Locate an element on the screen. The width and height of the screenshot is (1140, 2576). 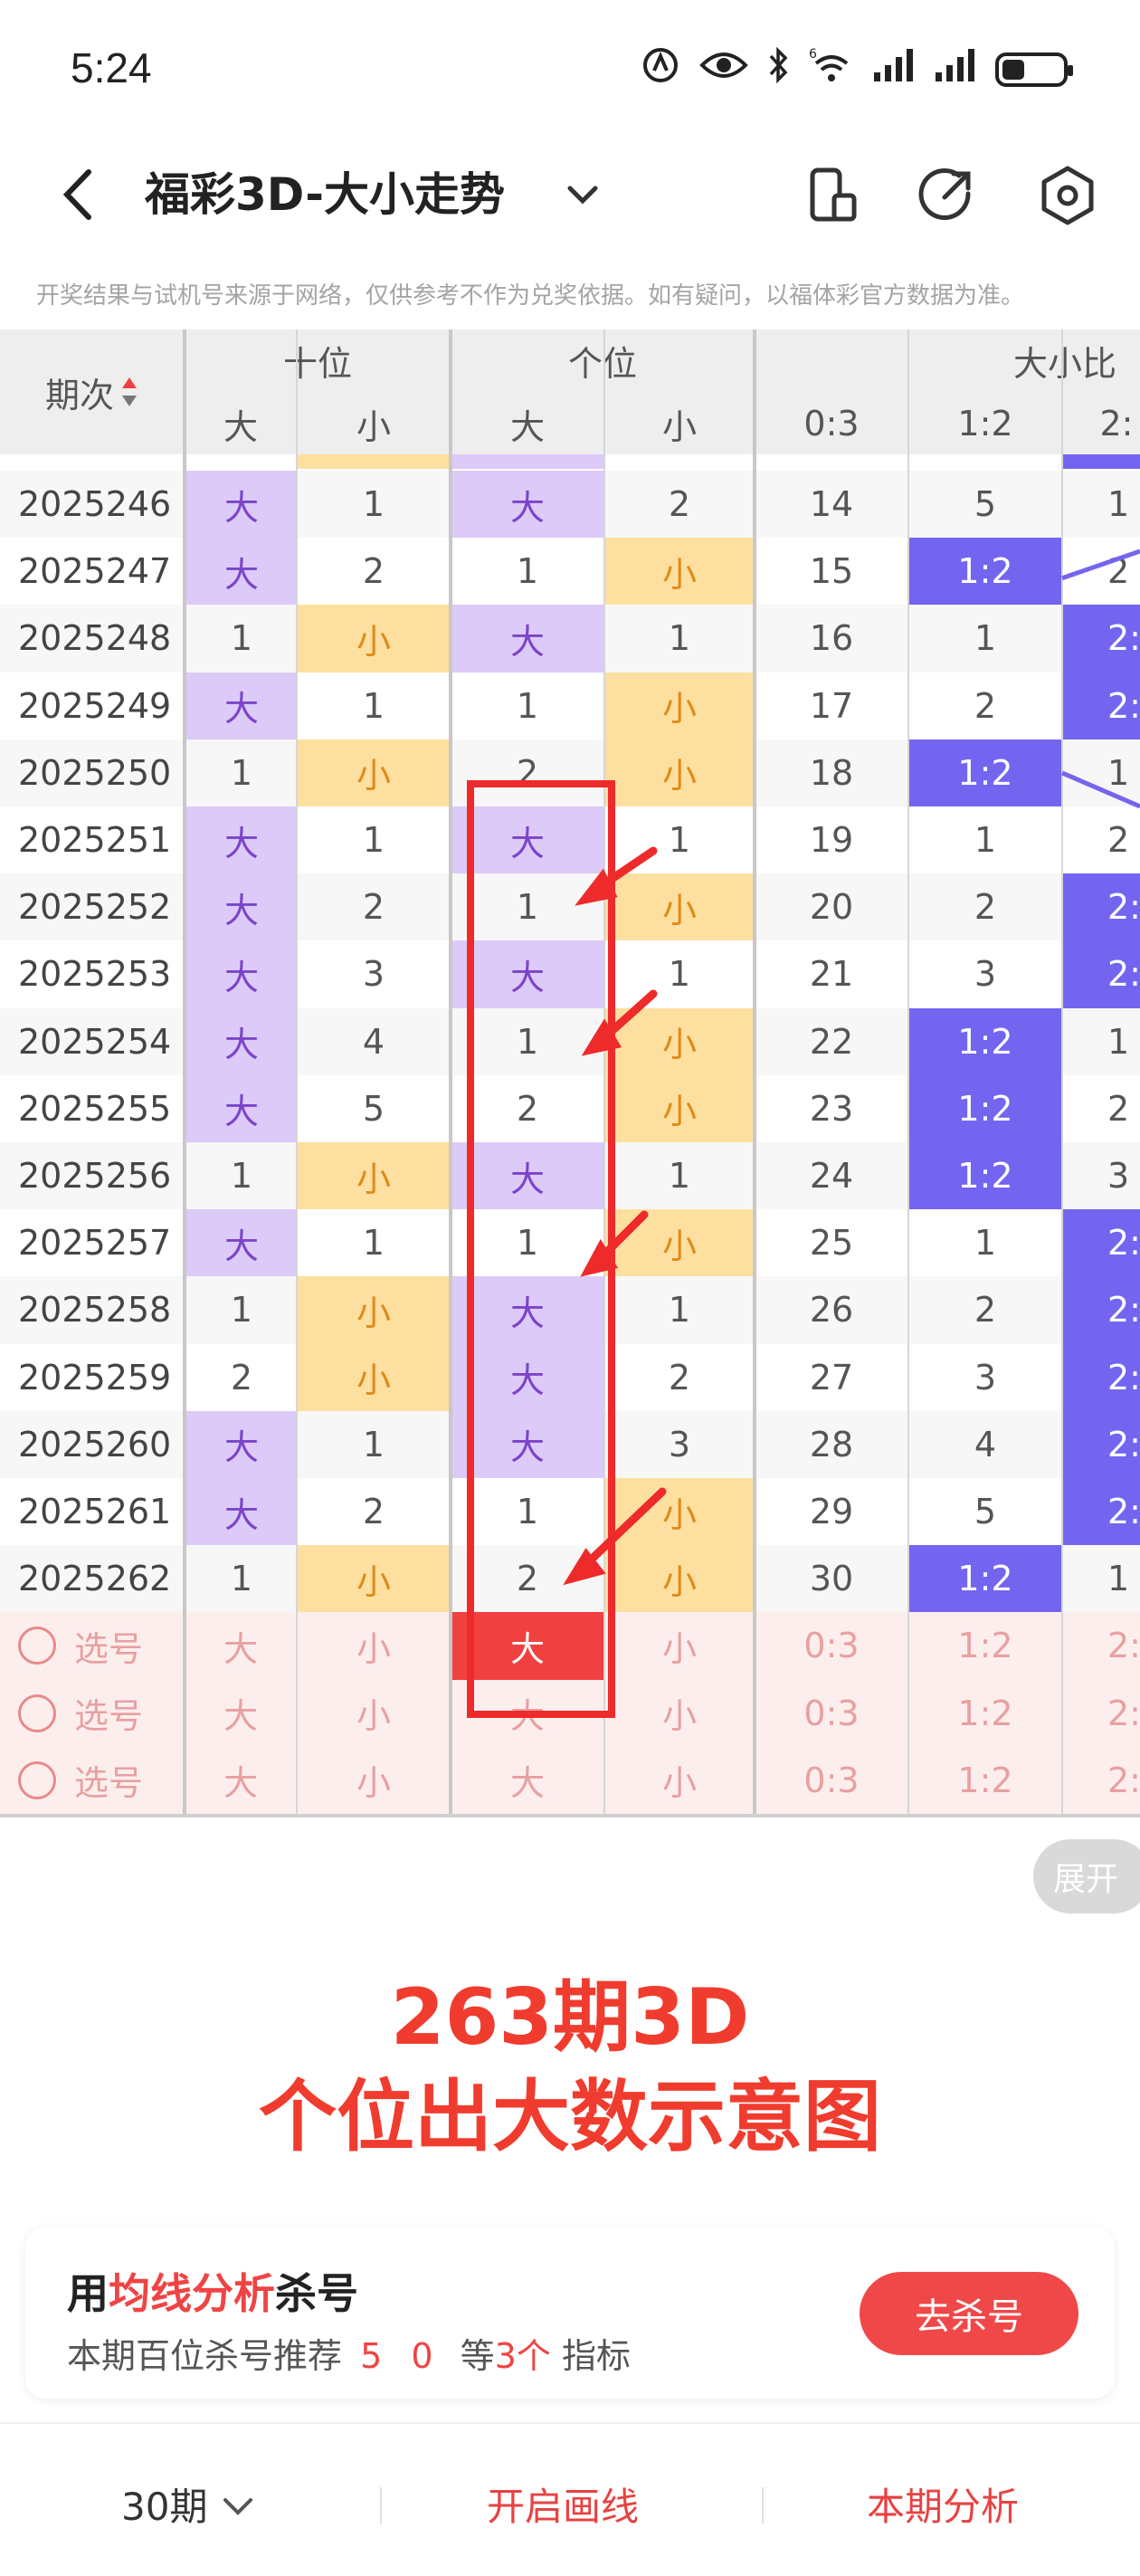
promo-title: 用均线分析杀号 is located at coordinates (212, 2291).